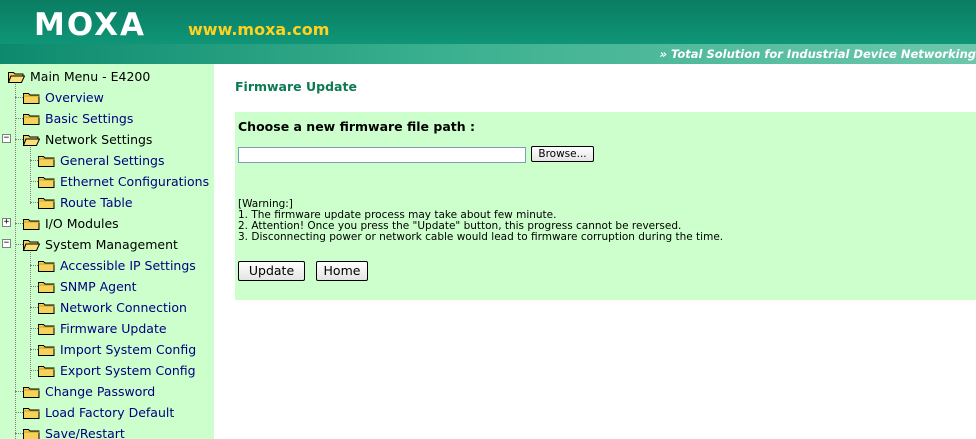 This screenshot has height=439, width=976. I want to click on sidebar-item-network-connection: Network Connection, so click(112, 307).